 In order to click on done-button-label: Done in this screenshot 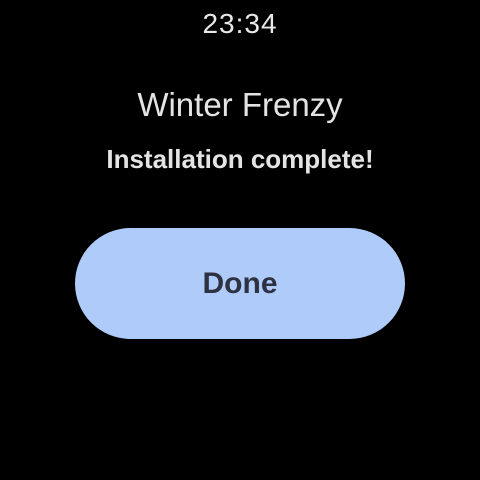, I will do `click(240, 283)`.